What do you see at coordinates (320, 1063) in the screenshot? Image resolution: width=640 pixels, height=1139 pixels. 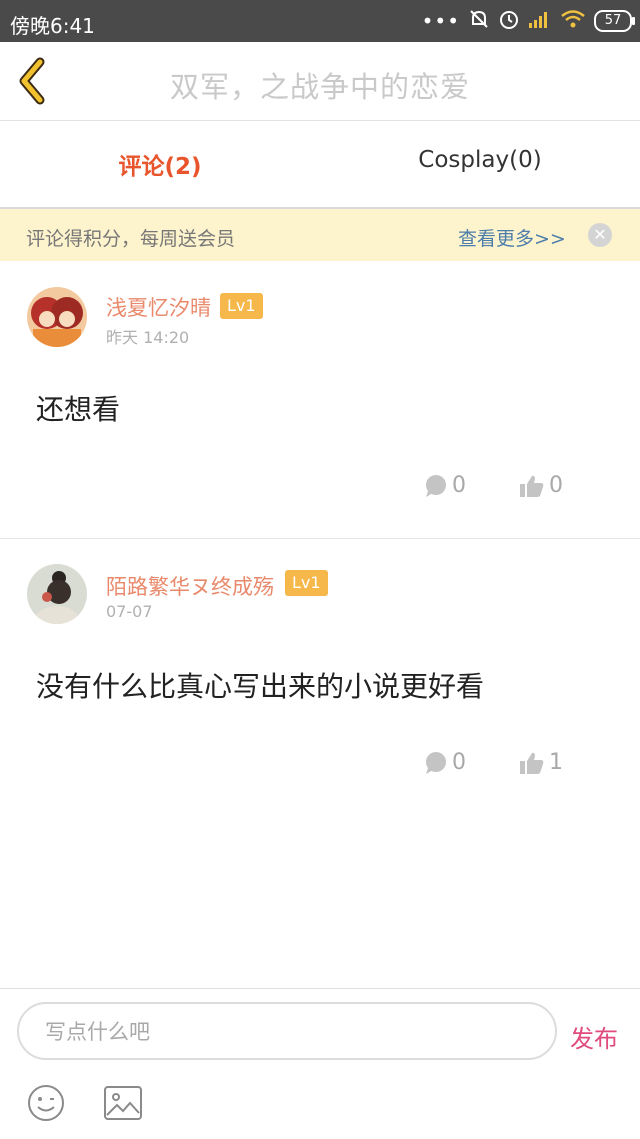 I see `comment-composer: 发布` at bounding box center [320, 1063].